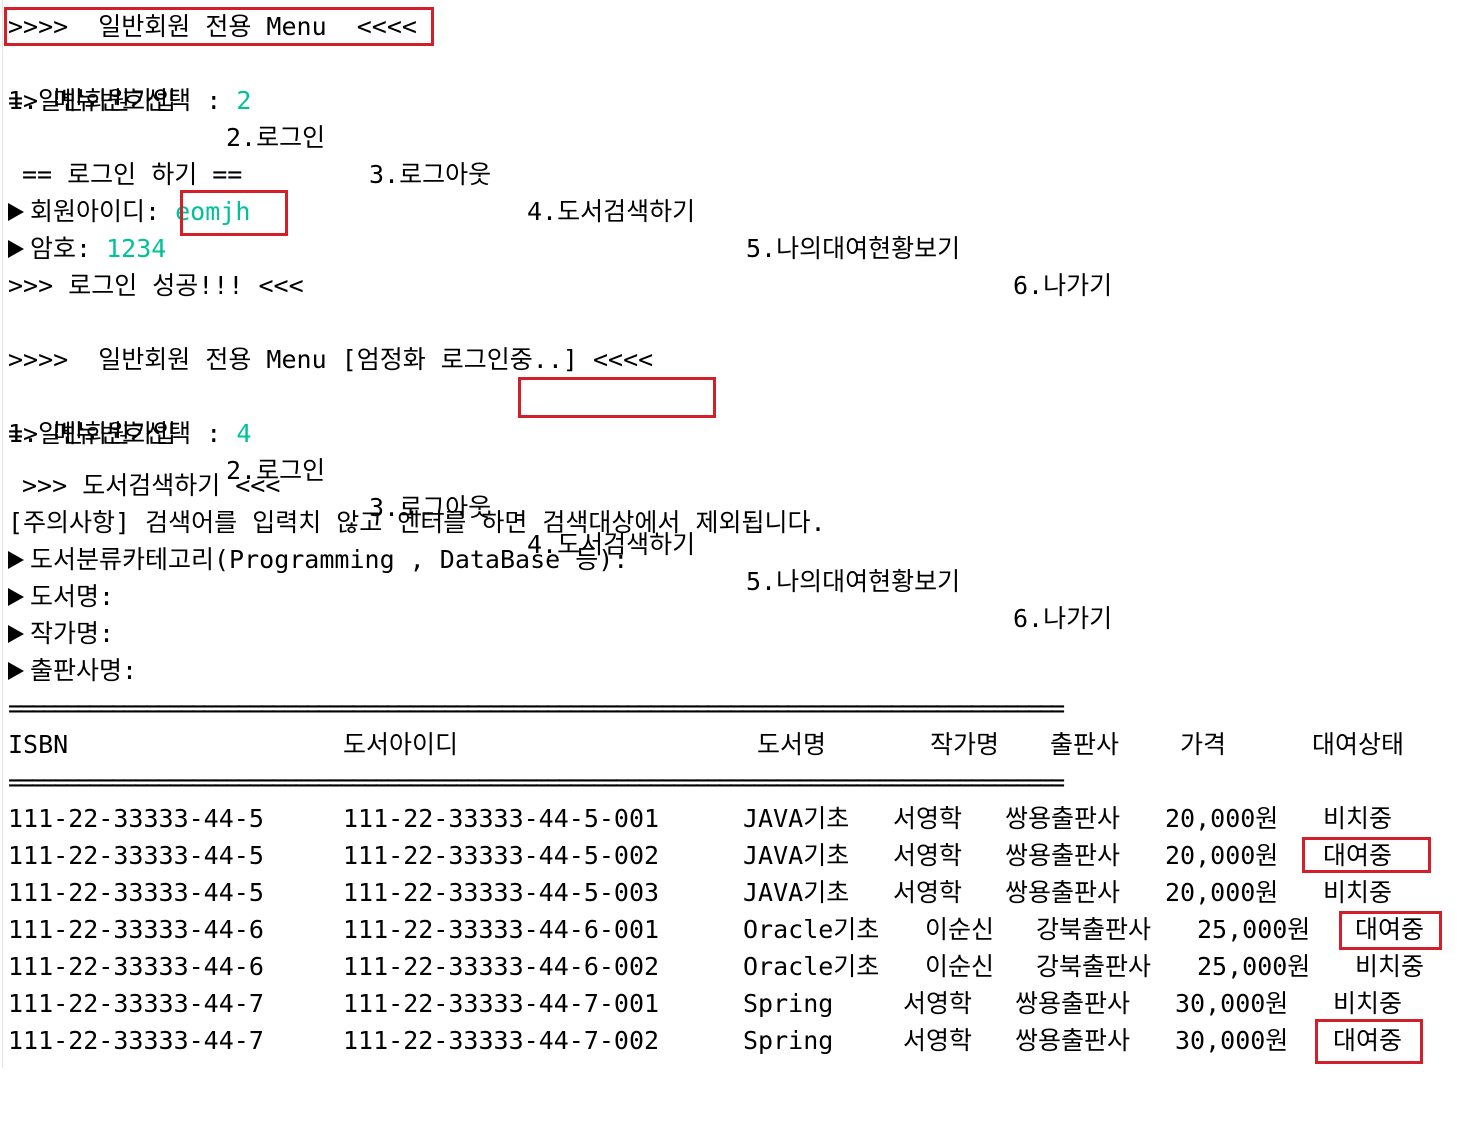 The height and width of the screenshot is (1124, 1468). Describe the element at coordinates (501, 892) in the screenshot. I see `book-id-cell: 111-22-33333-44-5-003` at that location.